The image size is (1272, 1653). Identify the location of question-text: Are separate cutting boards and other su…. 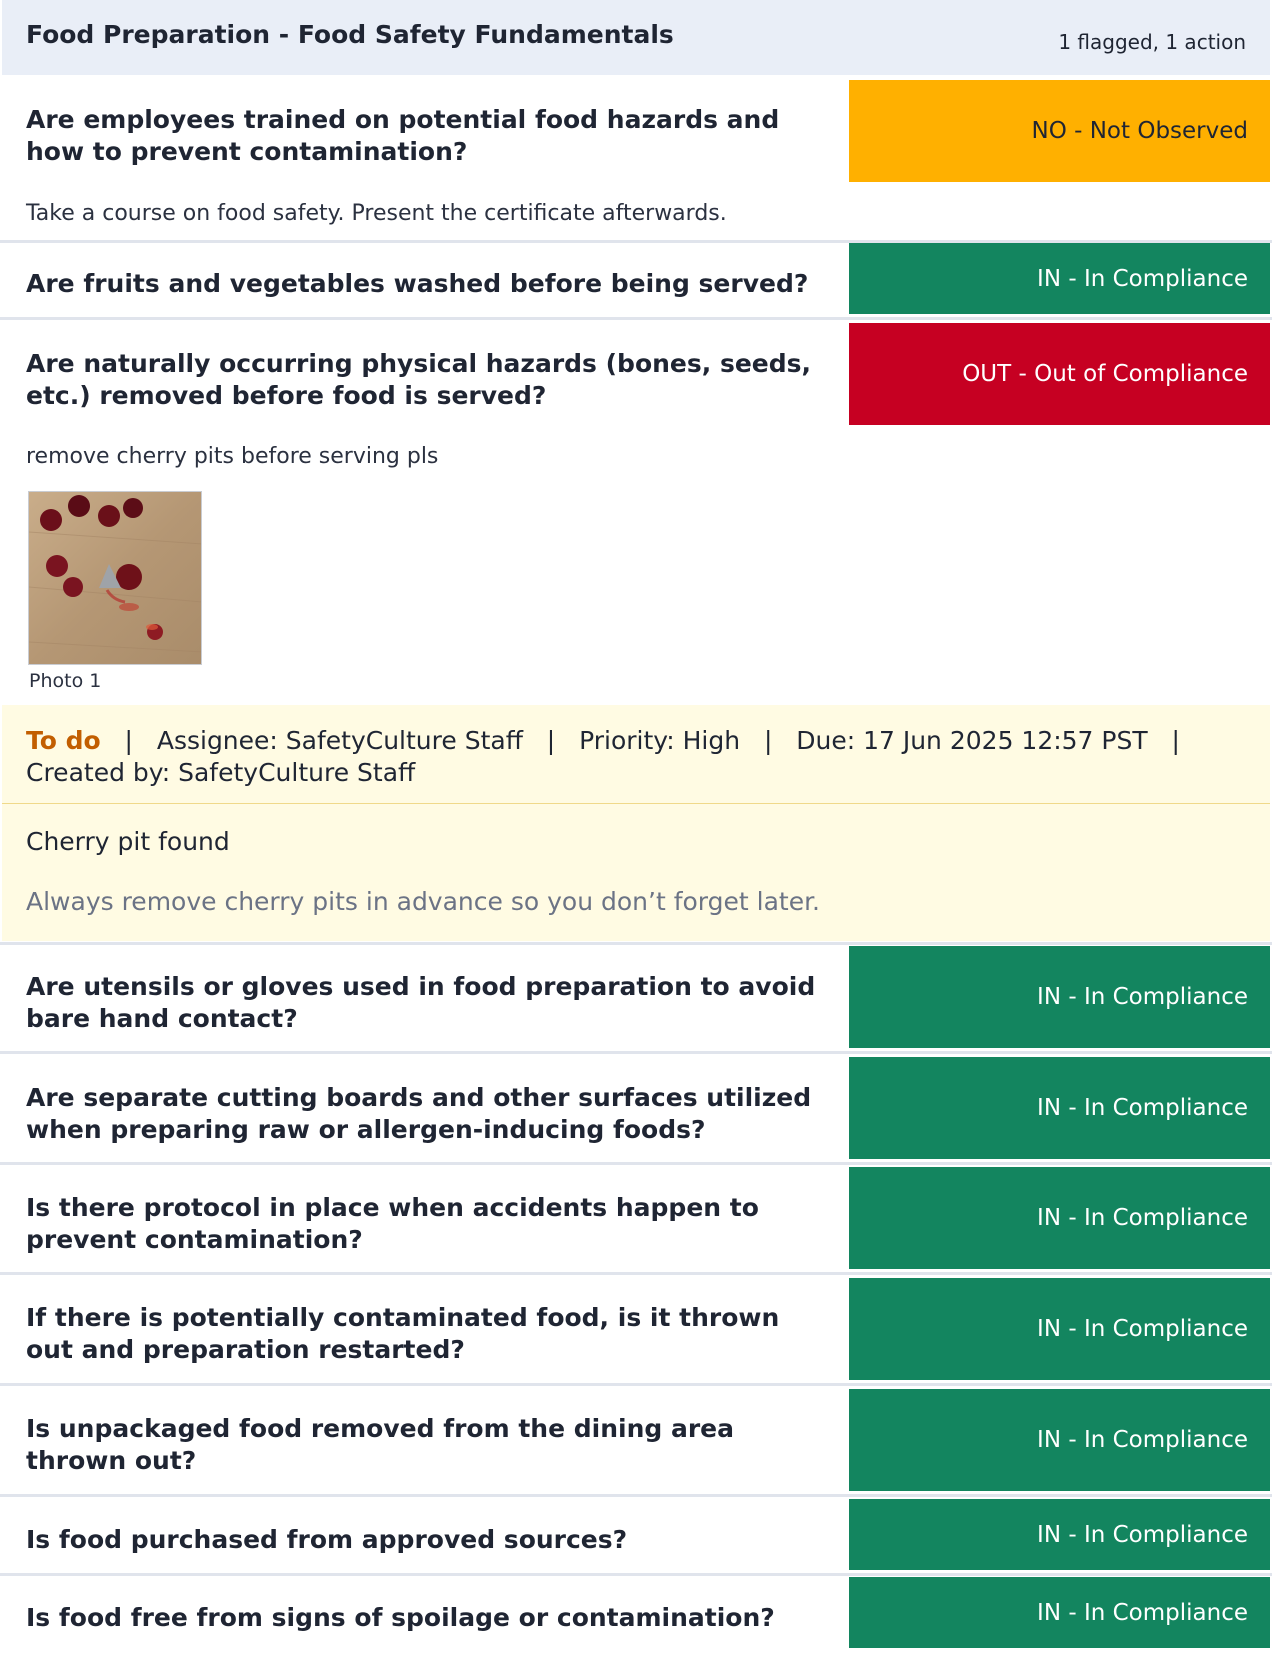
(419, 1113).